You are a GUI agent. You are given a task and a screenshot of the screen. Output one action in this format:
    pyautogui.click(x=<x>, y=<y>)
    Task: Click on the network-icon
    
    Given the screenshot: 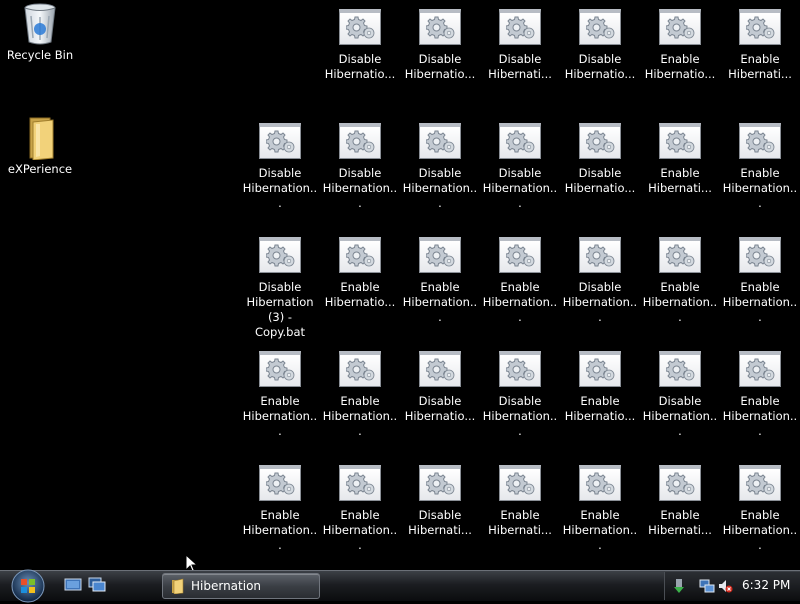 What is the action you would take?
    pyautogui.click(x=707, y=586)
    